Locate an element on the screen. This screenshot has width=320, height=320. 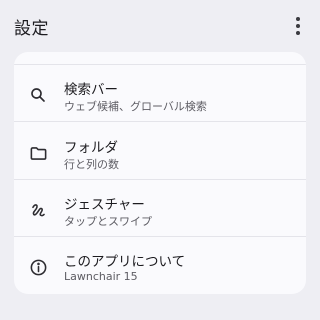
scrolled-item-sliver is located at coordinates (160, 58).